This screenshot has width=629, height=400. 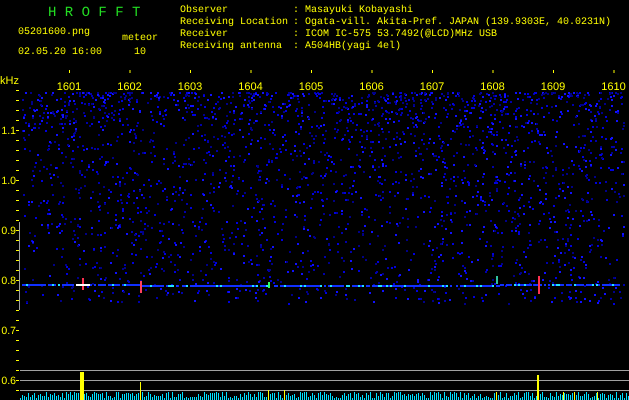 I want to click on field-value: Masayuki Kobayashi, so click(x=359, y=10).